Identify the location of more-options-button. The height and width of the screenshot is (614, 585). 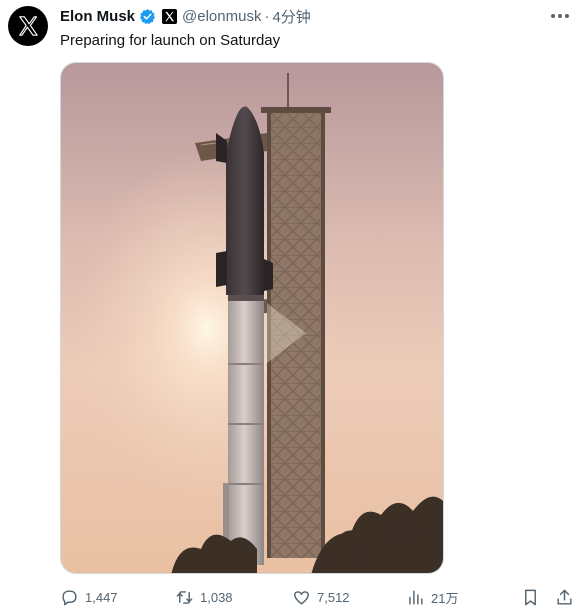
(560, 16).